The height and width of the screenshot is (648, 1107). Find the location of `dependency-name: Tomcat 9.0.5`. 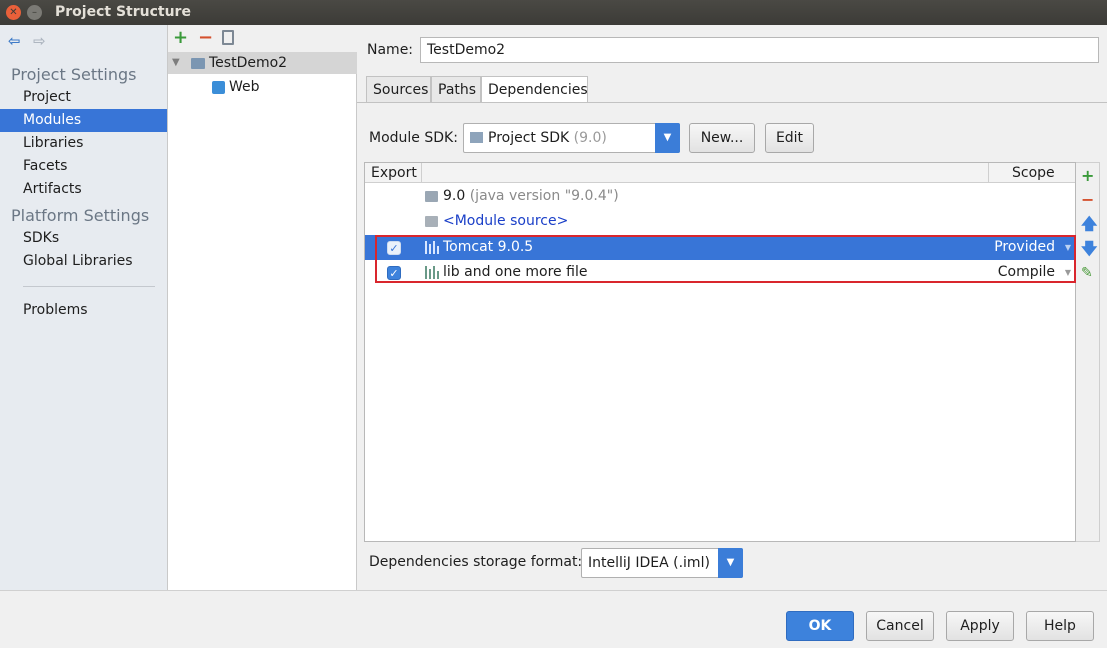

dependency-name: Tomcat 9.0.5 is located at coordinates (488, 247).